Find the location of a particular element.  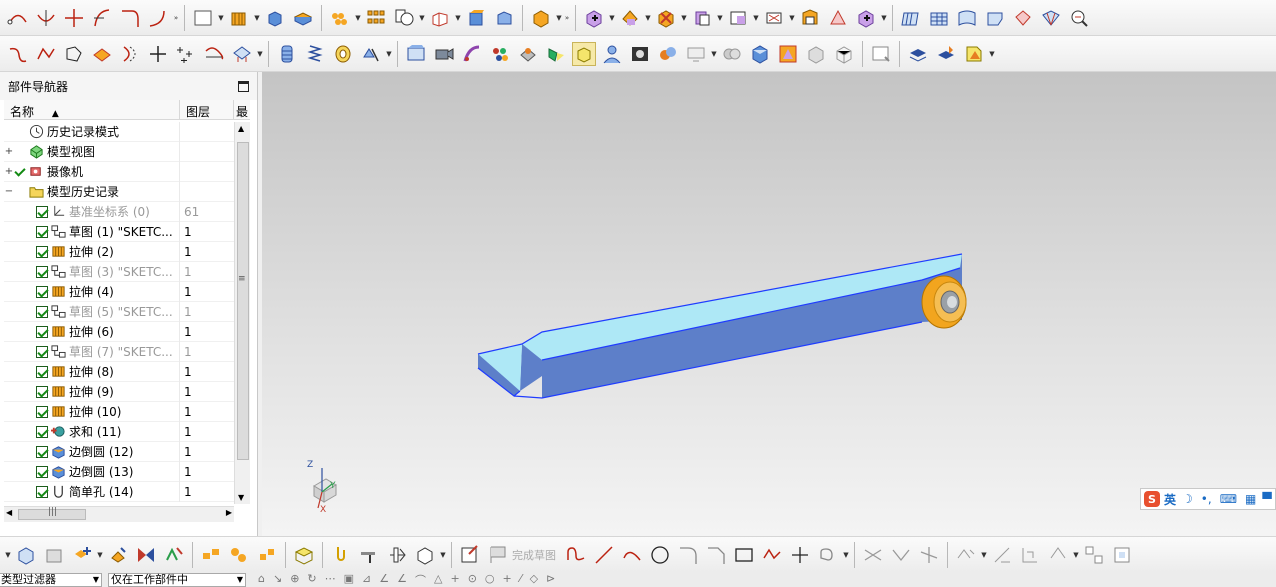

point-on-surface-snap-icon: + is located at coordinates (507, 579).